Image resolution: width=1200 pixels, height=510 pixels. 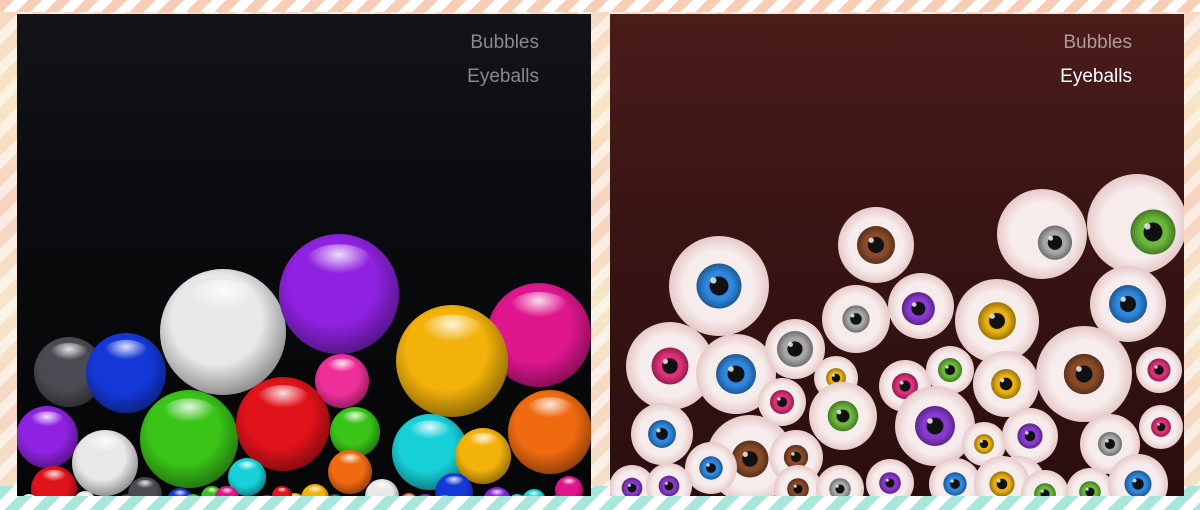 What do you see at coordinates (600, 6) in the screenshot?
I see `background-top-stripes` at bounding box center [600, 6].